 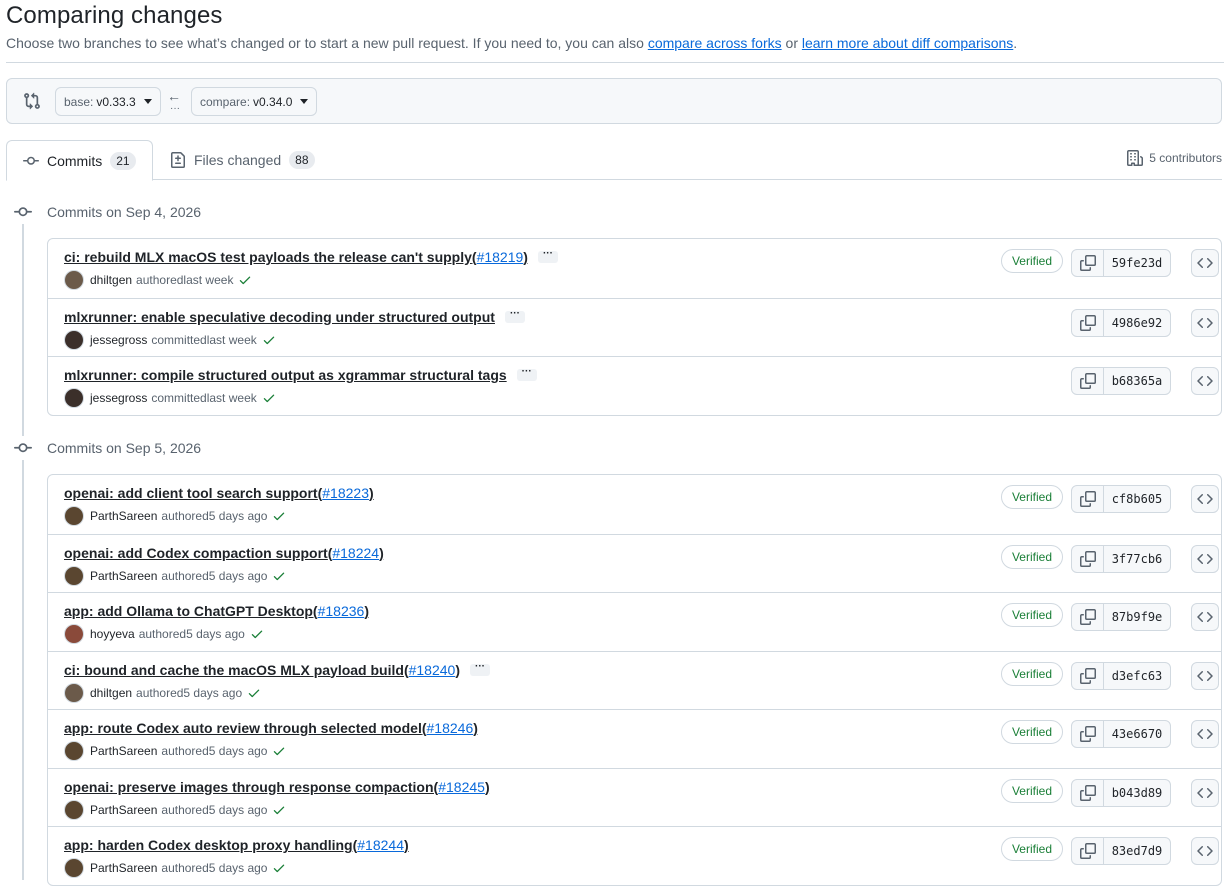 What do you see at coordinates (302, 160) in the screenshot?
I see `files-counter: 88` at bounding box center [302, 160].